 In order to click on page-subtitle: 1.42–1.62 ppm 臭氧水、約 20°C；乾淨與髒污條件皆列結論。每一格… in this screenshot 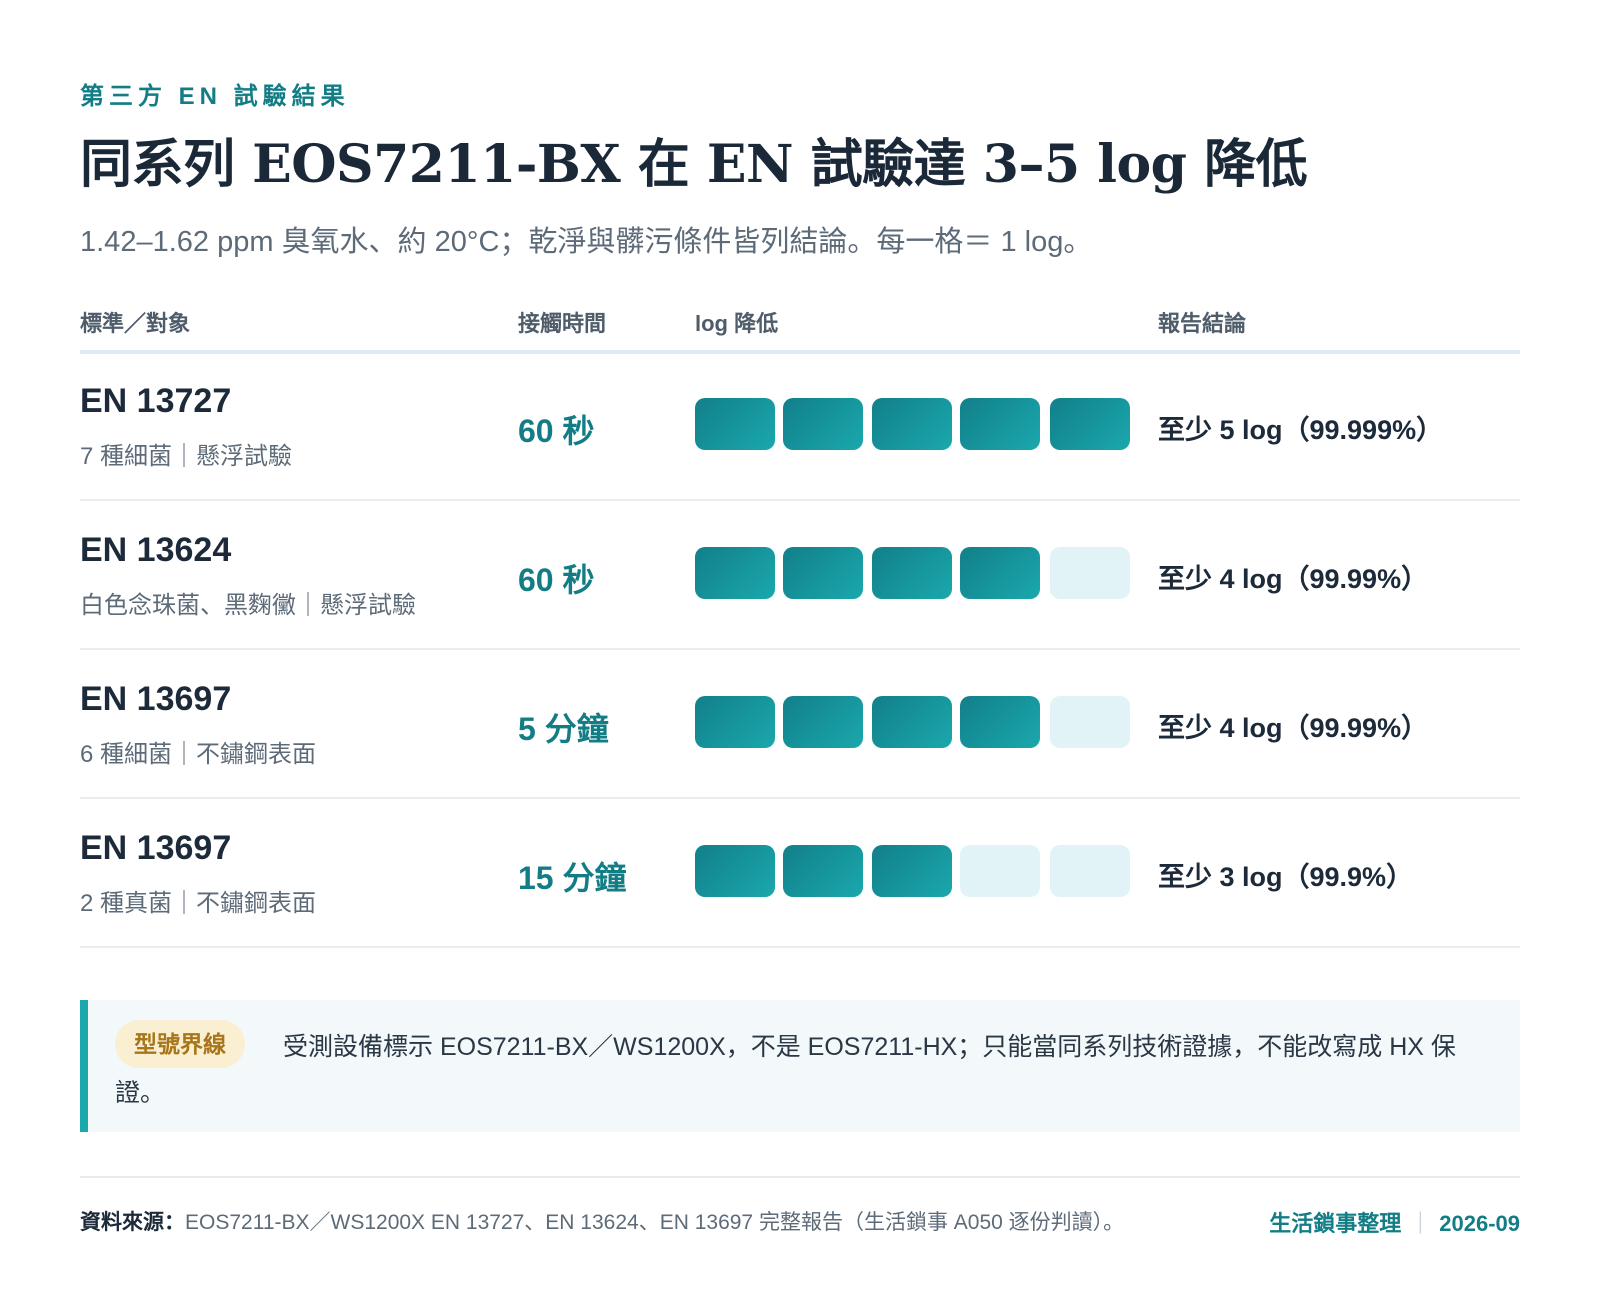, I will do `click(586, 242)`.